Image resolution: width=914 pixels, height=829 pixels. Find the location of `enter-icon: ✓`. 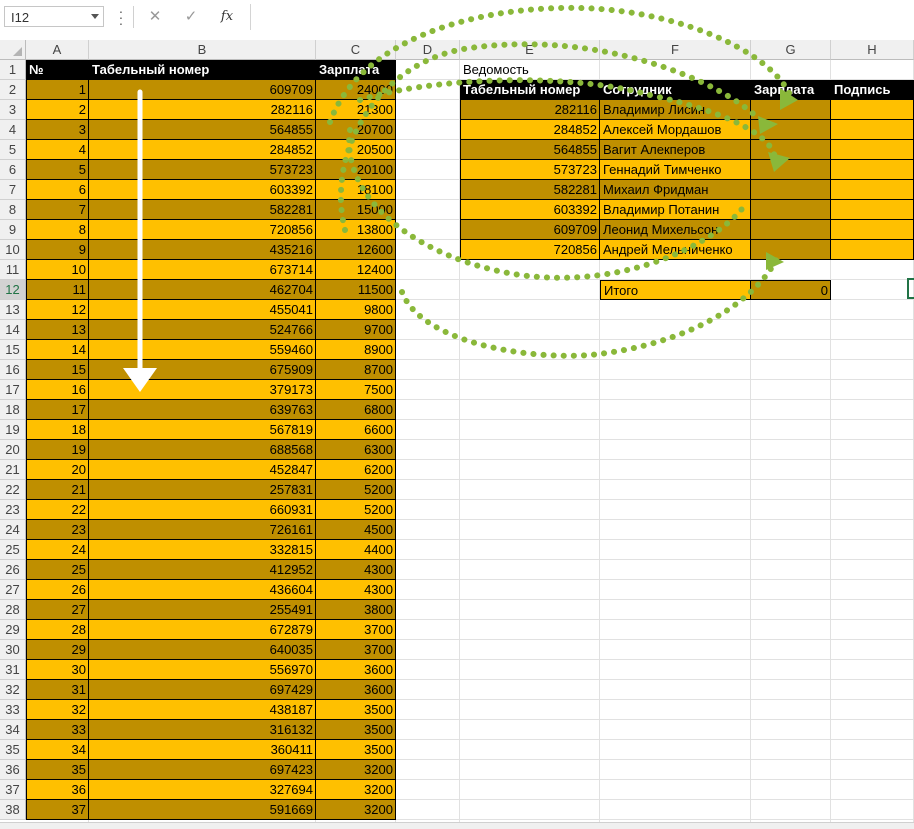

enter-icon: ✓ is located at coordinates (191, 17).